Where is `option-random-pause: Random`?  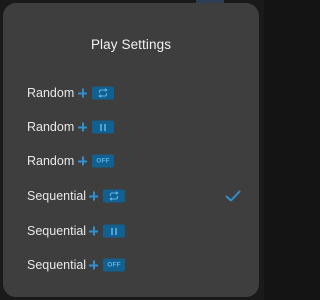 option-random-pause: Random is located at coordinates (131, 127).